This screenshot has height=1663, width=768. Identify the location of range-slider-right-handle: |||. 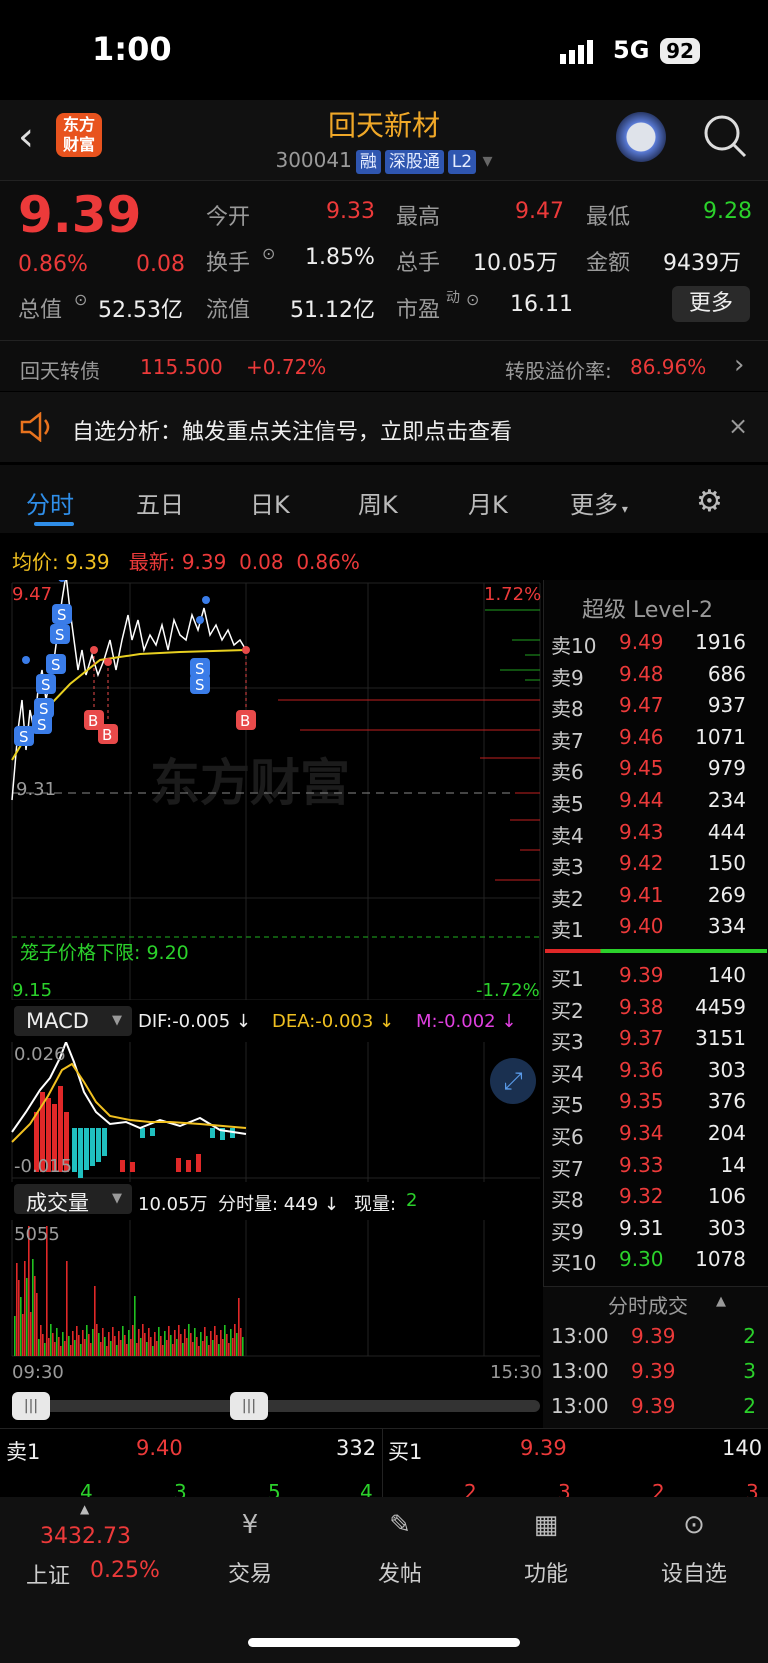
(249, 1406).